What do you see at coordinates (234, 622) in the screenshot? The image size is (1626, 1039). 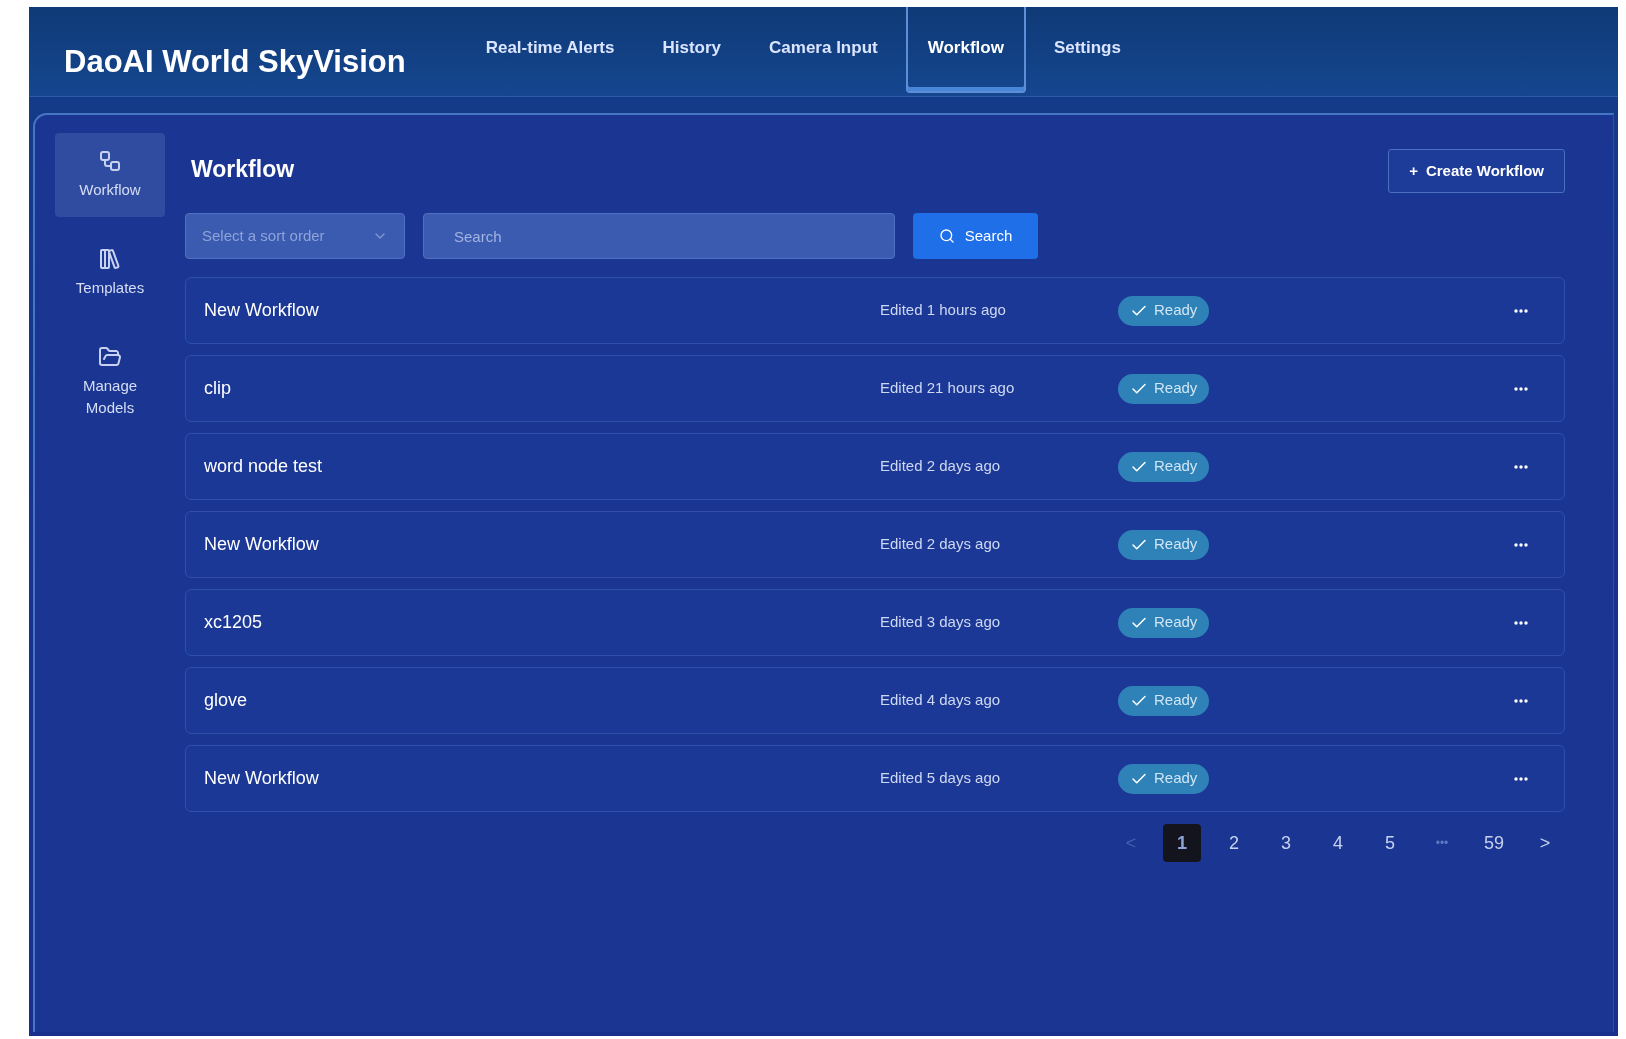 I see `workflow-name: xc1205` at bounding box center [234, 622].